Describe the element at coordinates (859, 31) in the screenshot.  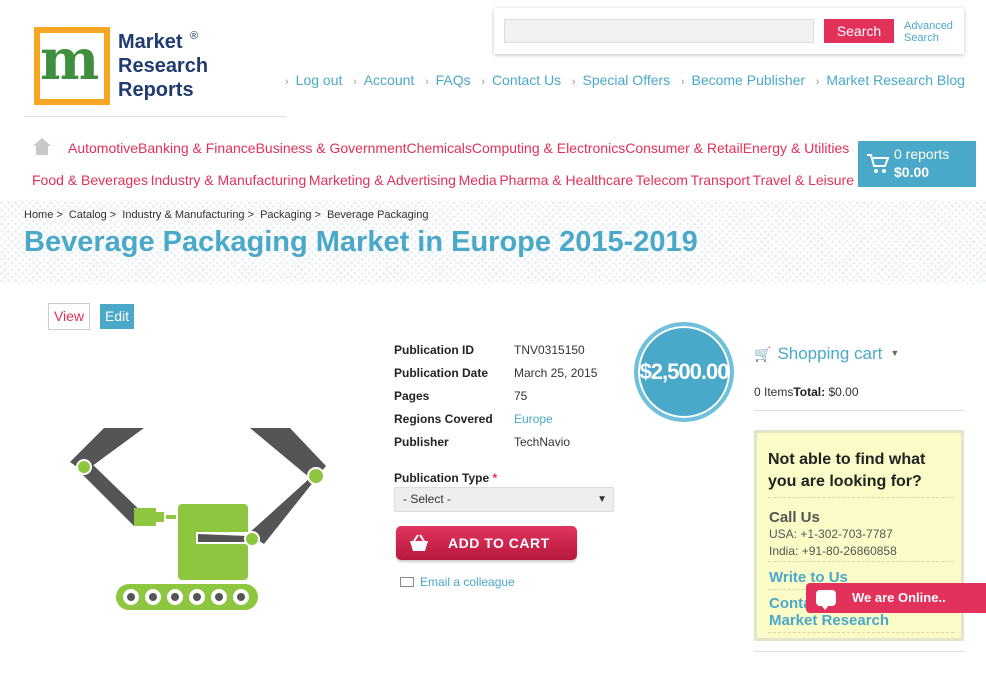
I see `search-button: Search` at that location.